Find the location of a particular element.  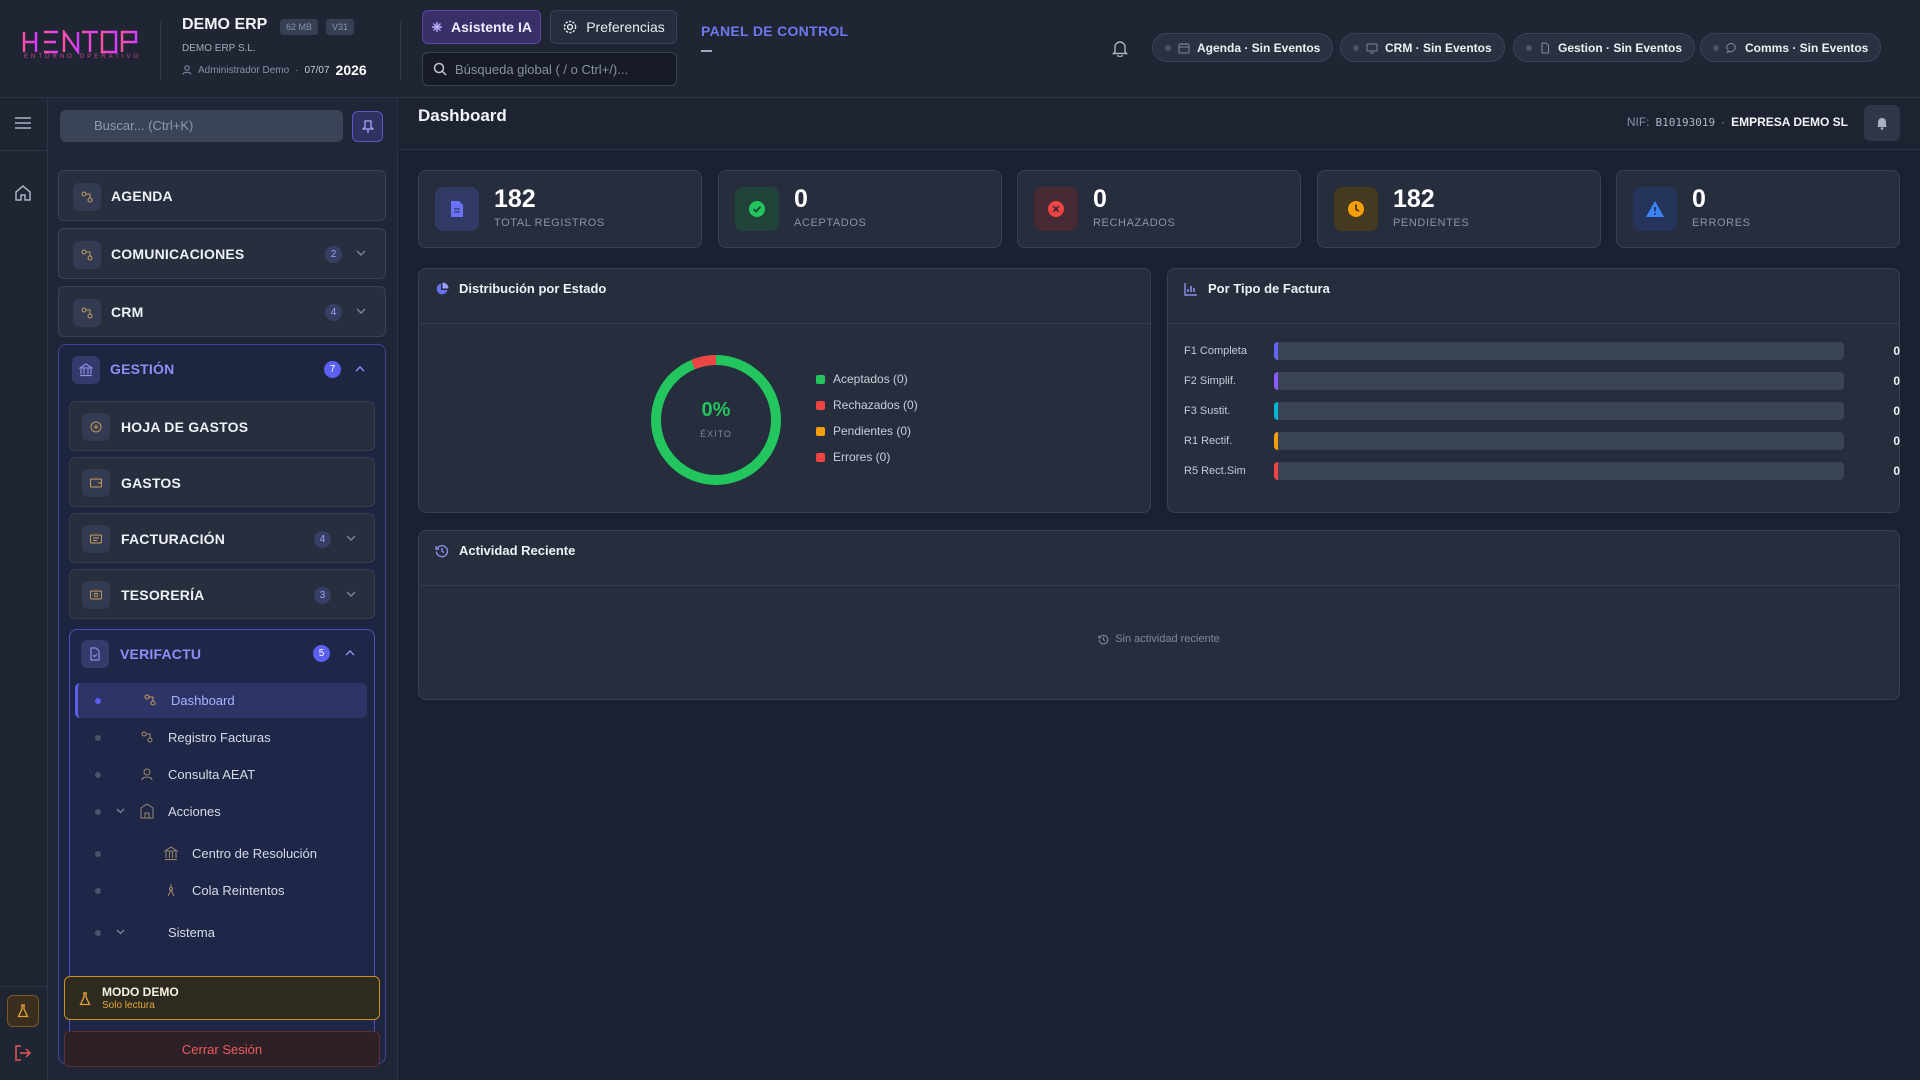

nav-item-cola-reintentos: Cola Reintentos is located at coordinates (221, 890).